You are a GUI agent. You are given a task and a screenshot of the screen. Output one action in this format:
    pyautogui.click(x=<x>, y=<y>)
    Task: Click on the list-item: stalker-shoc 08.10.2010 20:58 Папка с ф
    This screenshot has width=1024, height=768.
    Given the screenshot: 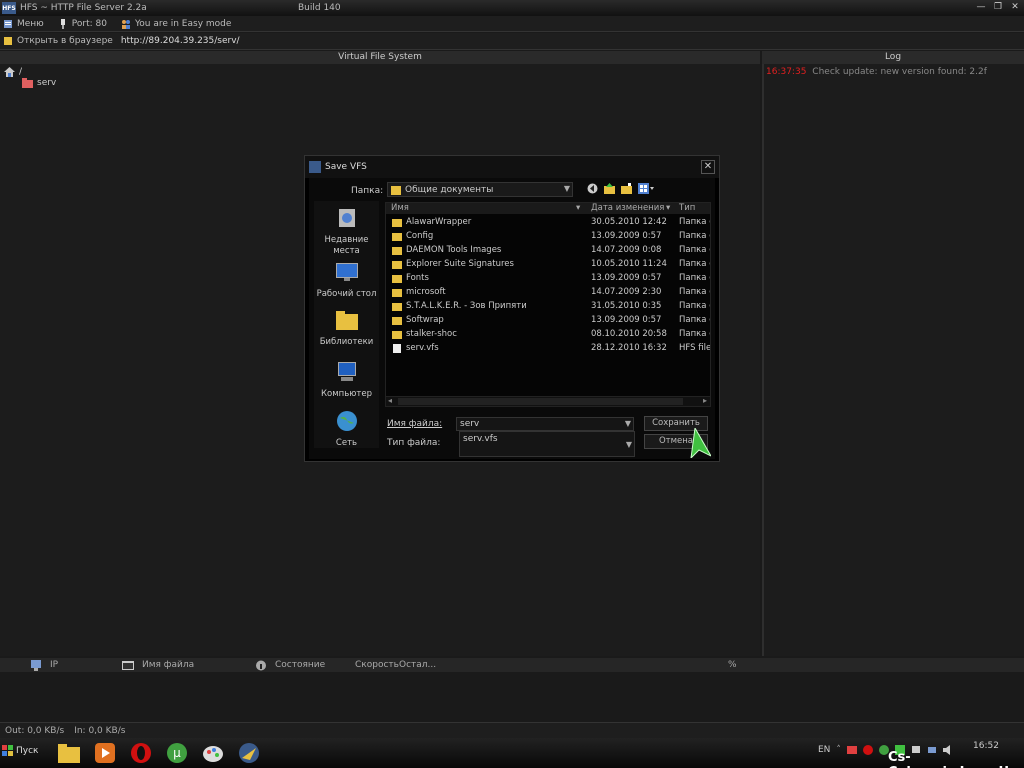 What is the action you would take?
    pyautogui.click(x=548, y=334)
    